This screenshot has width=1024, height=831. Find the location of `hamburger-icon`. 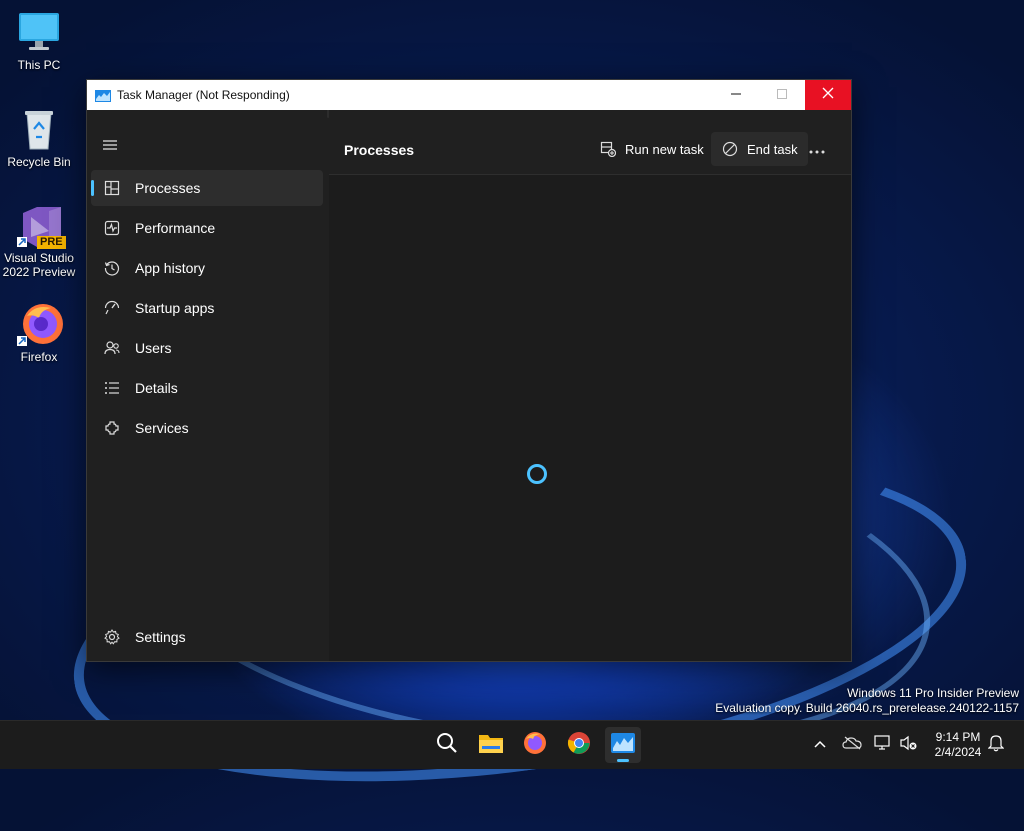

hamburger-icon is located at coordinates (110, 145).